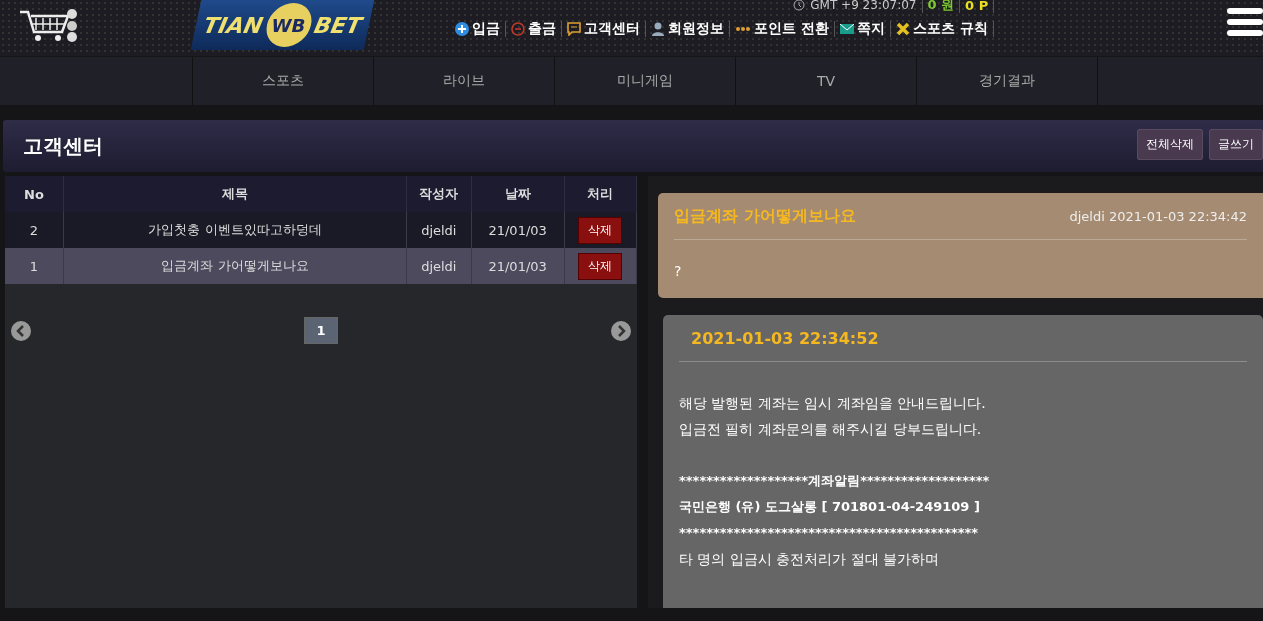 This screenshot has height=621, width=1263. I want to click on nav-item: 미니게임, so click(645, 81).